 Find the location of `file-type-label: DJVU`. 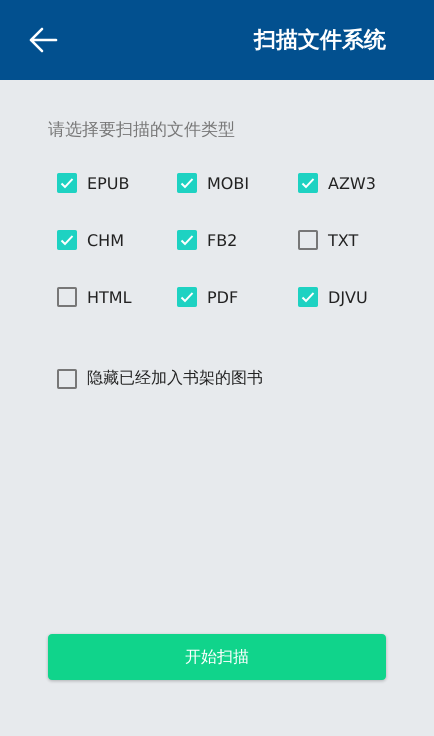

file-type-label: DJVU is located at coordinates (348, 297).